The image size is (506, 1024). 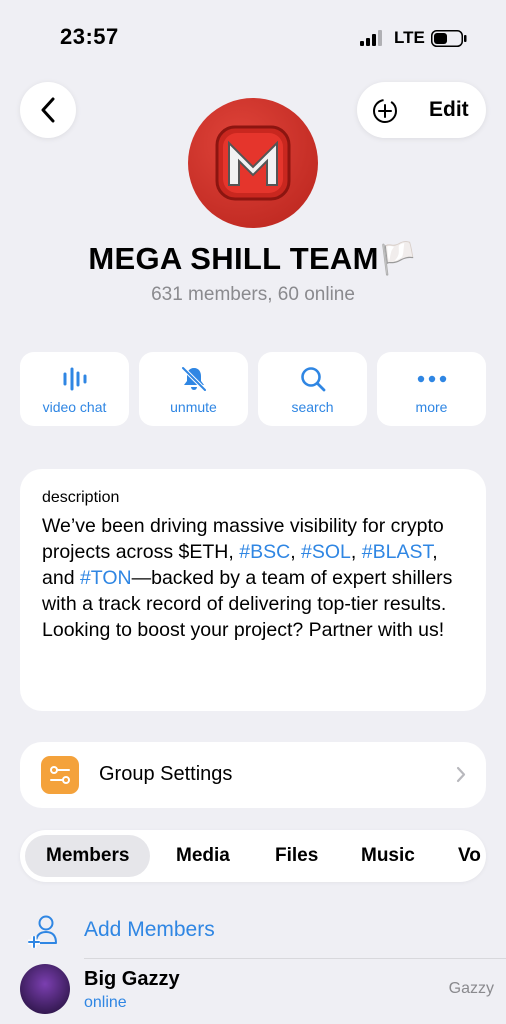 I want to click on member-status: online, so click(x=105, y=1002).